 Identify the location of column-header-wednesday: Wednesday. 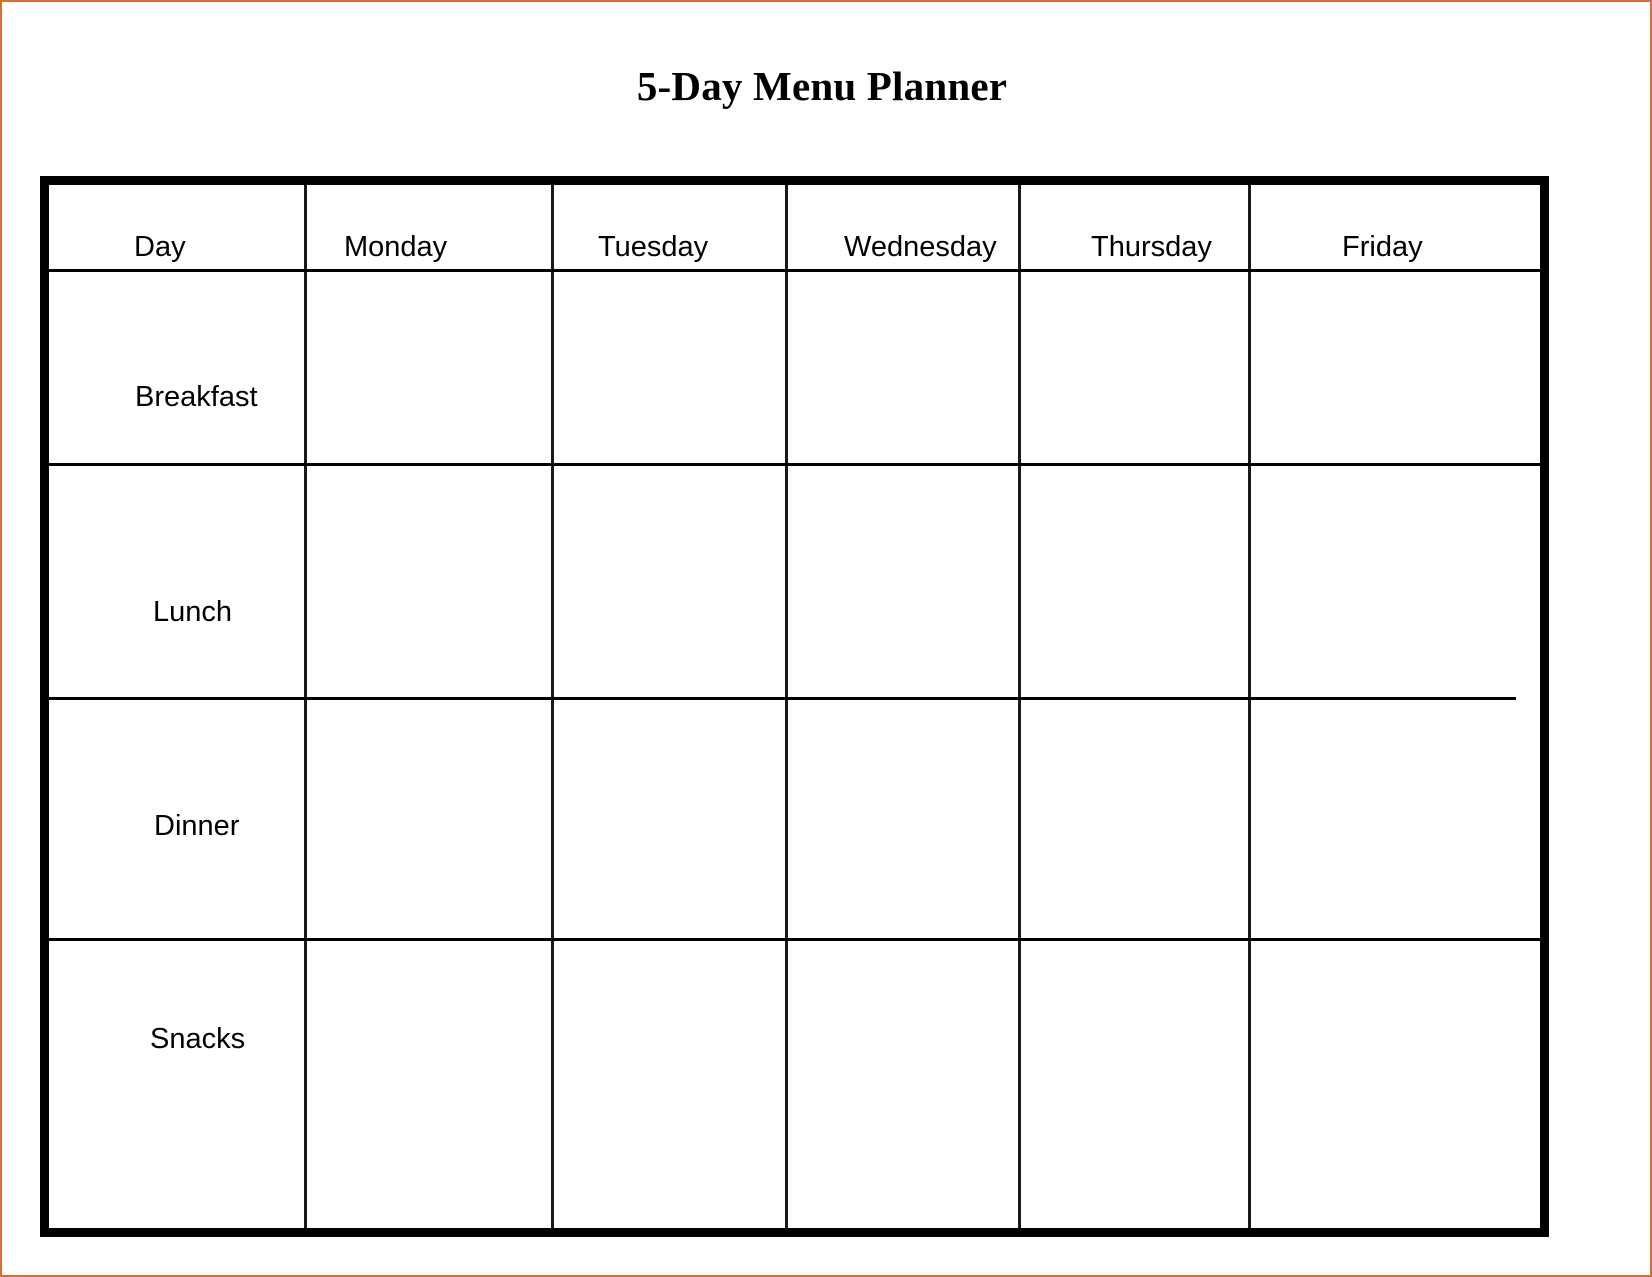
(920, 247).